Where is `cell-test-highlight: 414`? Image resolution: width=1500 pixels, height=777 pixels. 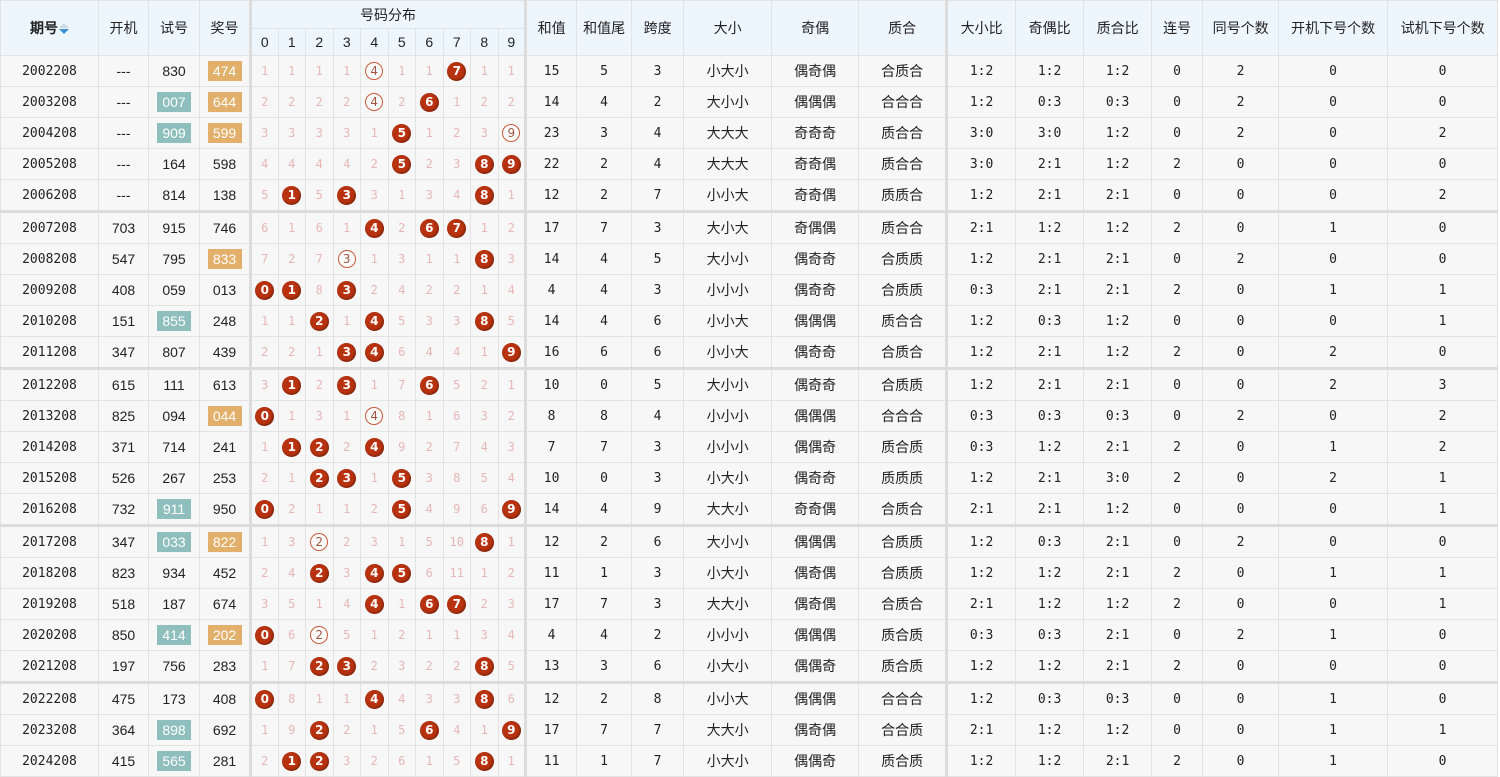 cell-test-highlight: 414 is located at coordinates (174, 635).